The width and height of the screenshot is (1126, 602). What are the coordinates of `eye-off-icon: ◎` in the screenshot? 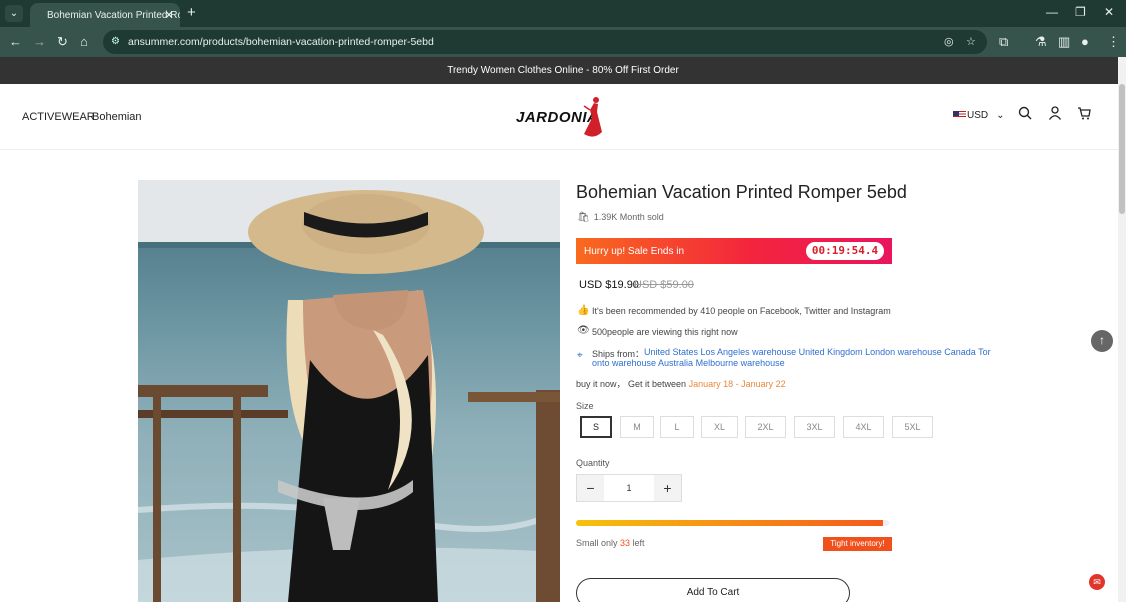 It's located at (949, 41).